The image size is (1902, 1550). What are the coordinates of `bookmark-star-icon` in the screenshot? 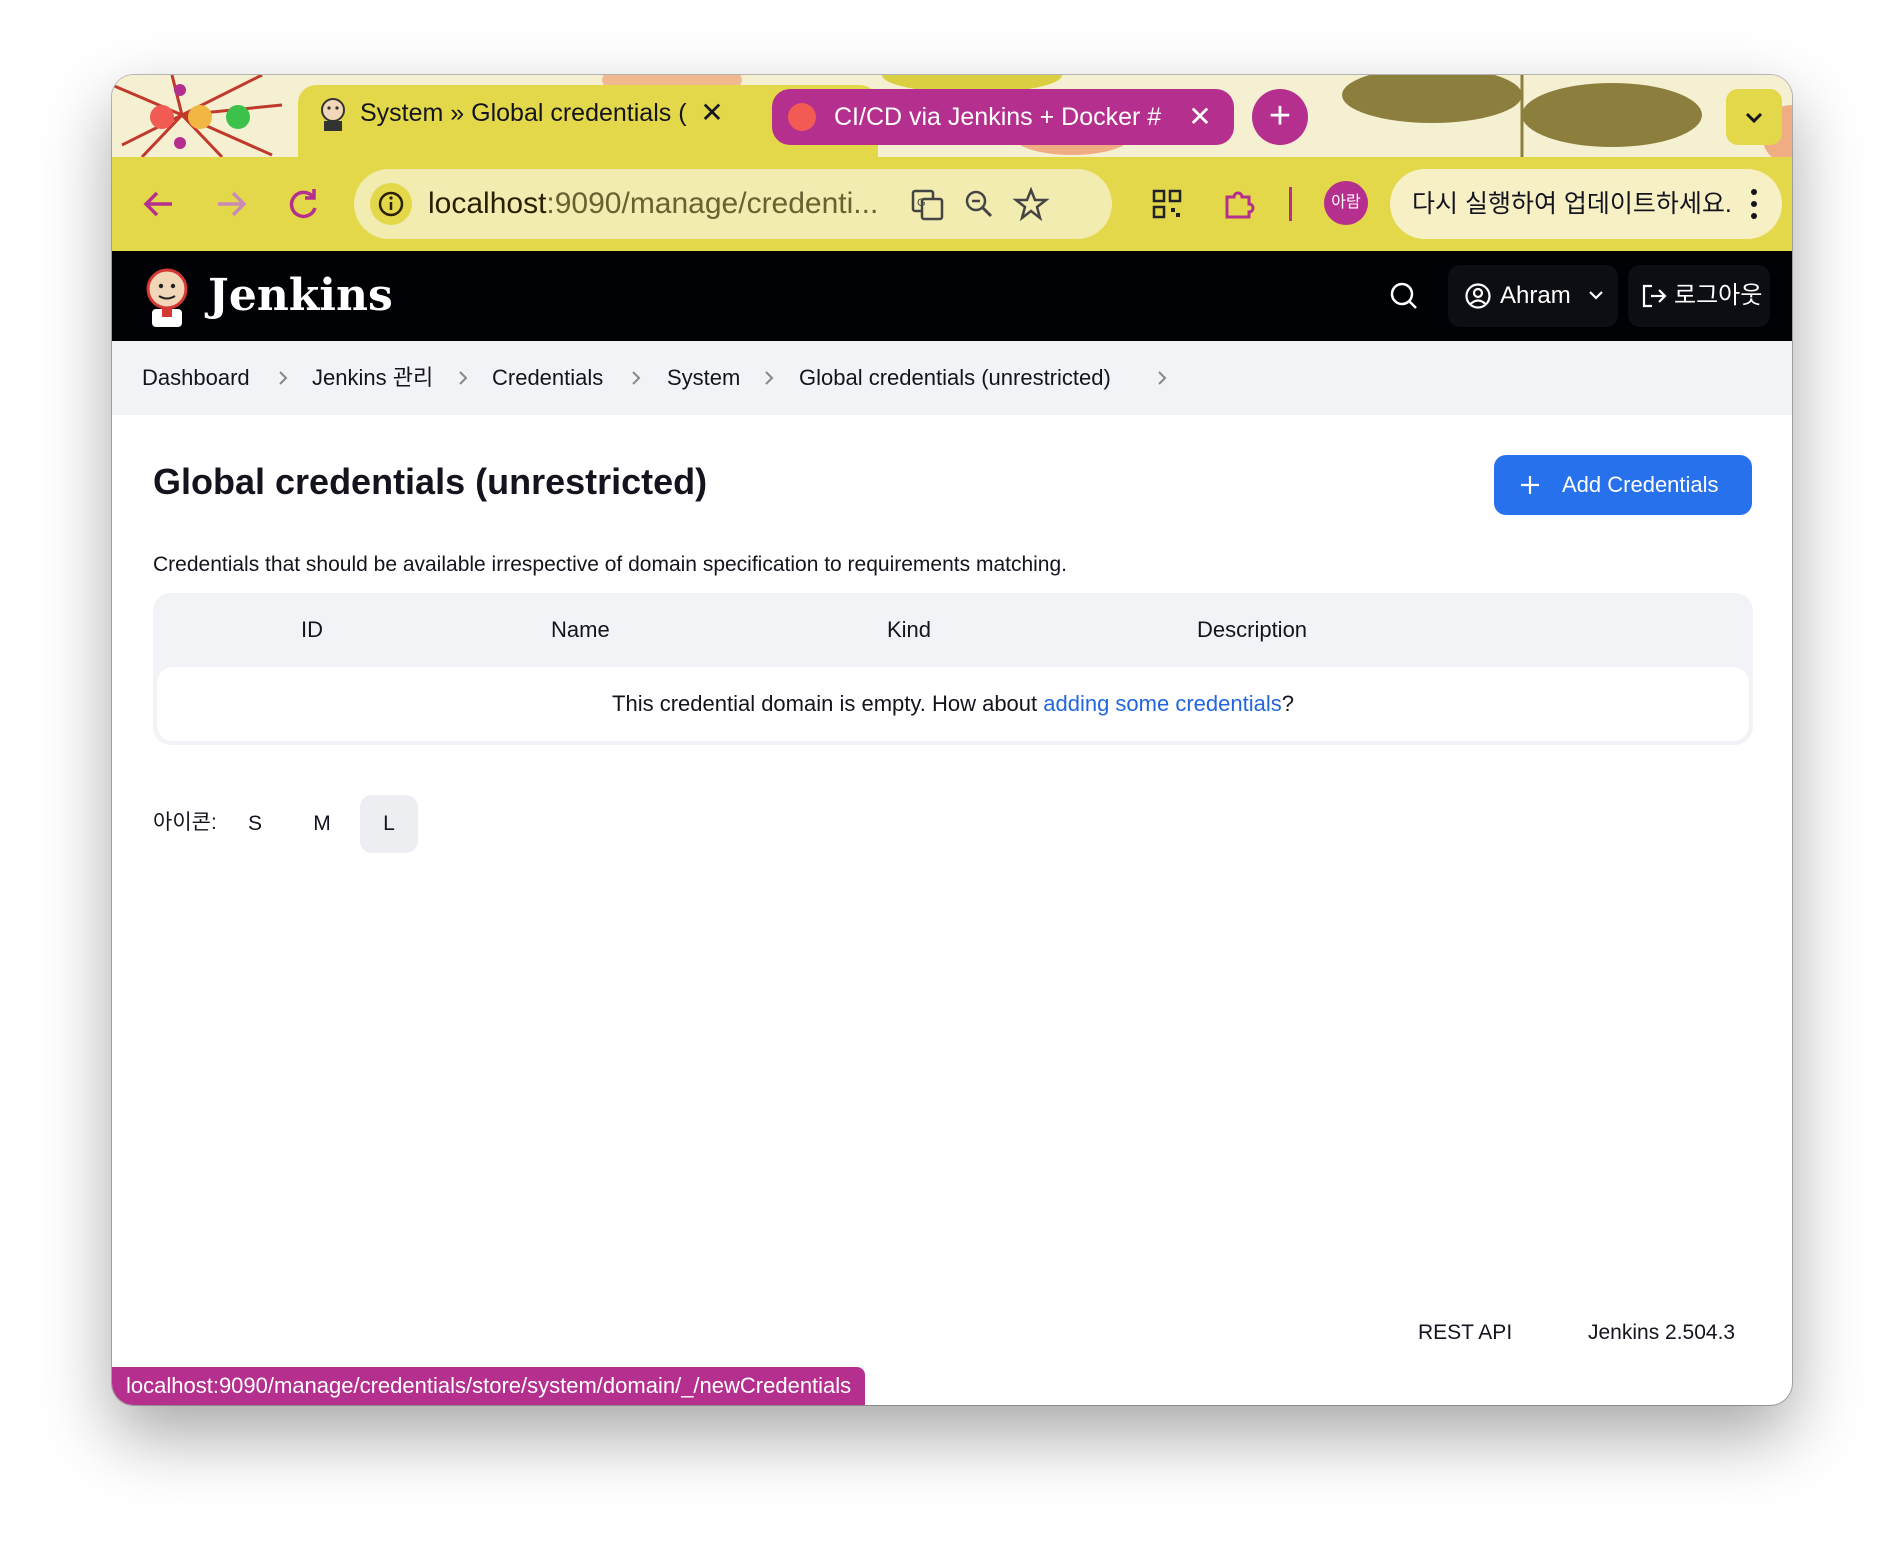 It's located at (1031, 204).